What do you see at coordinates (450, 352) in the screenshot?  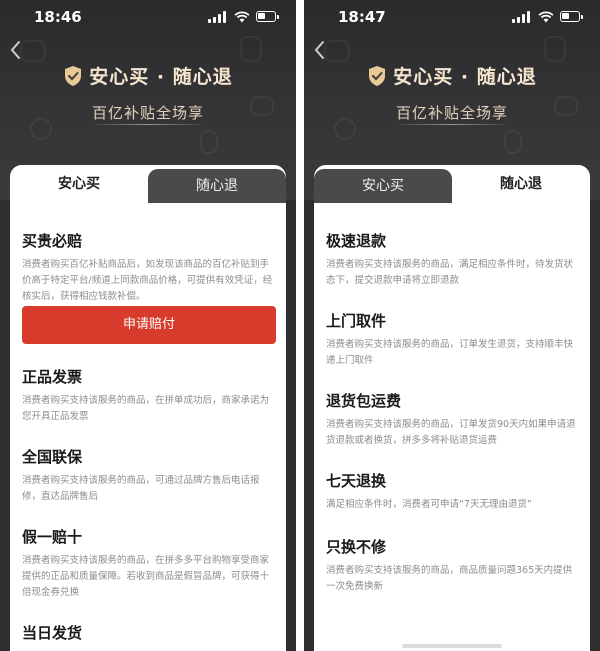 I see `service-desc: 消费者购买支持该服务的商品，订单发生退货，支持顺丰快递上门取件` at bounding box center [450, 352].